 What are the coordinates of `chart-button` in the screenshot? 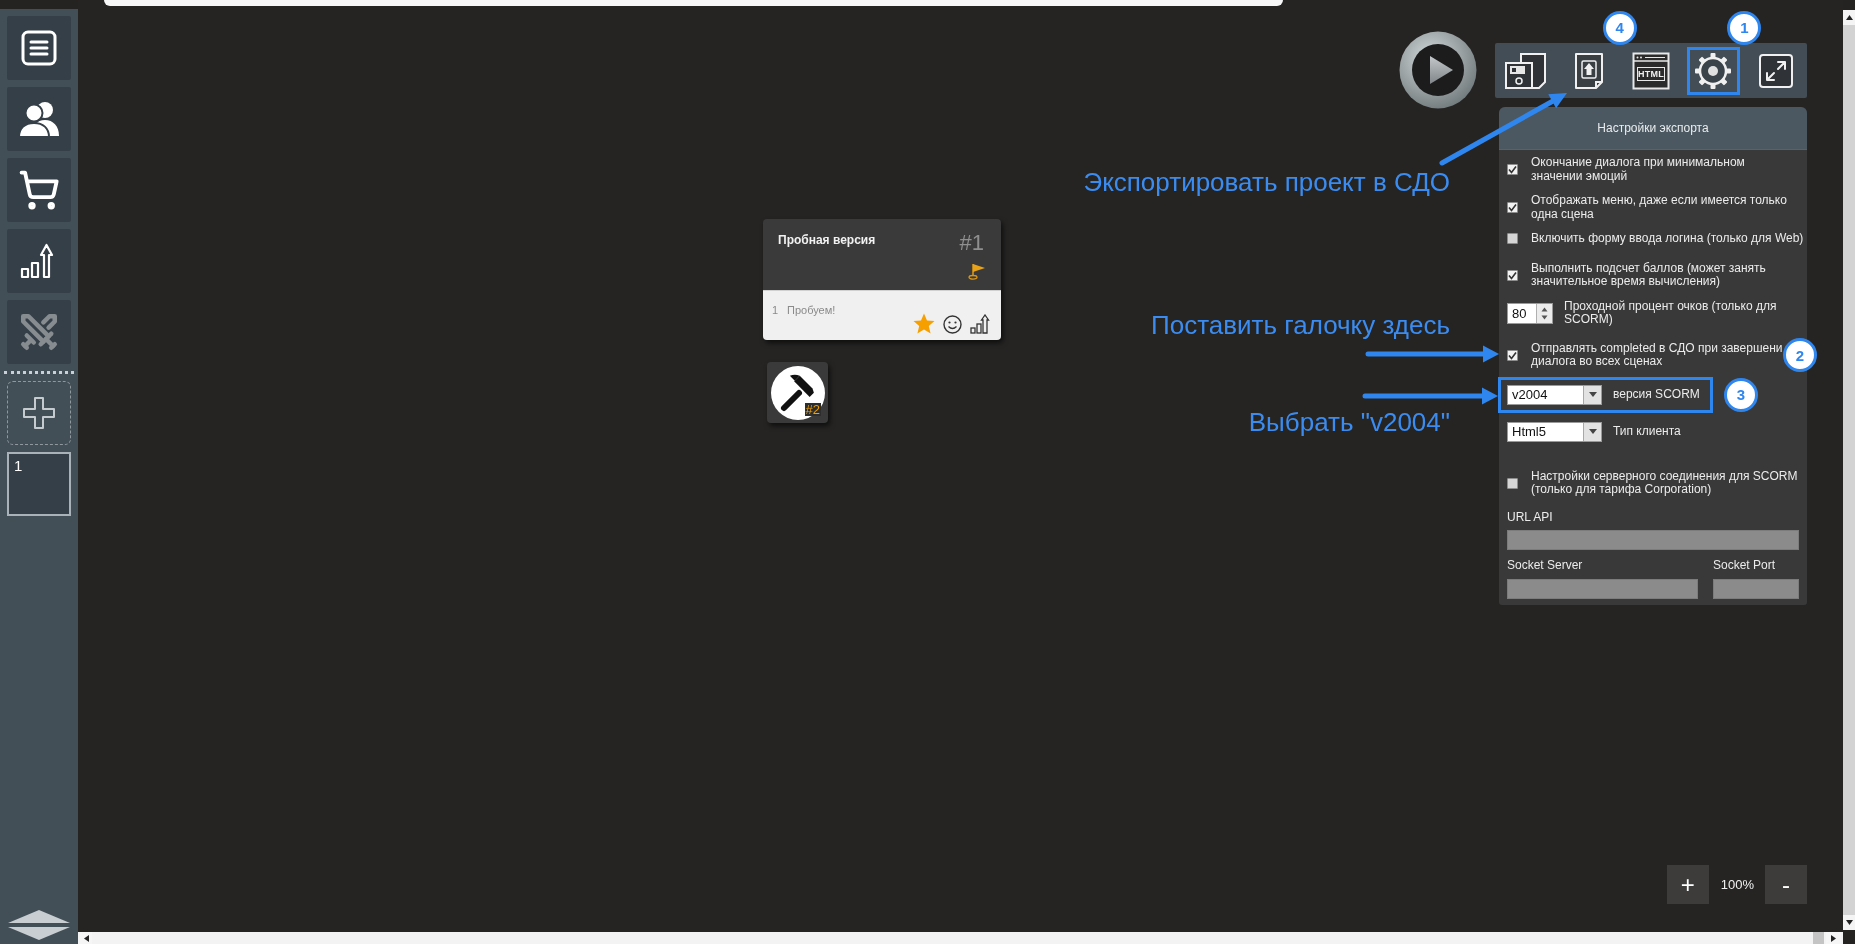 It's located at (39, 261).